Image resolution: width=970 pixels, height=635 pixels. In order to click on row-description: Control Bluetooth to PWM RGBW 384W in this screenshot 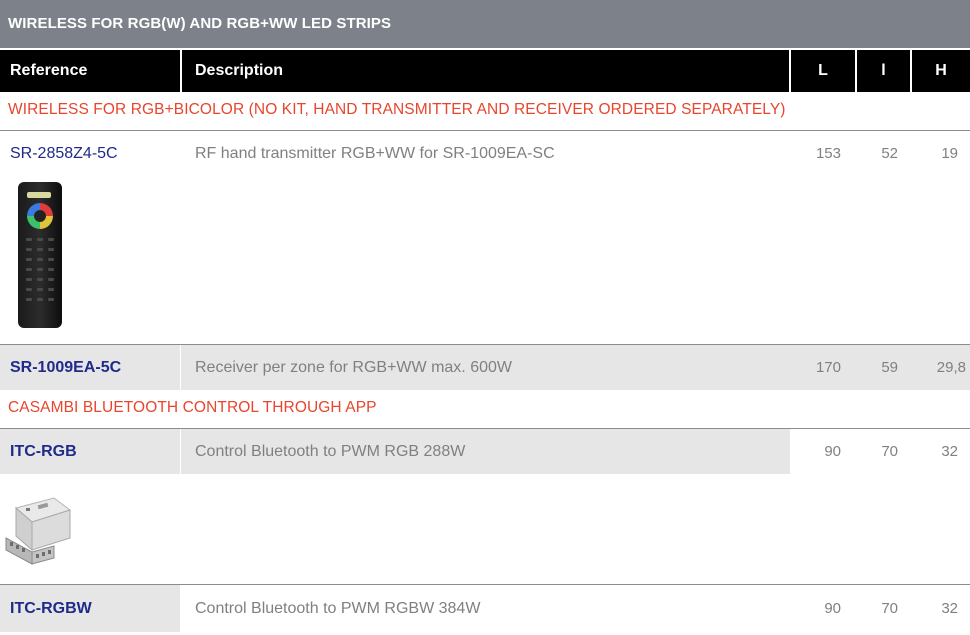, I will do `click(338, 608)`.